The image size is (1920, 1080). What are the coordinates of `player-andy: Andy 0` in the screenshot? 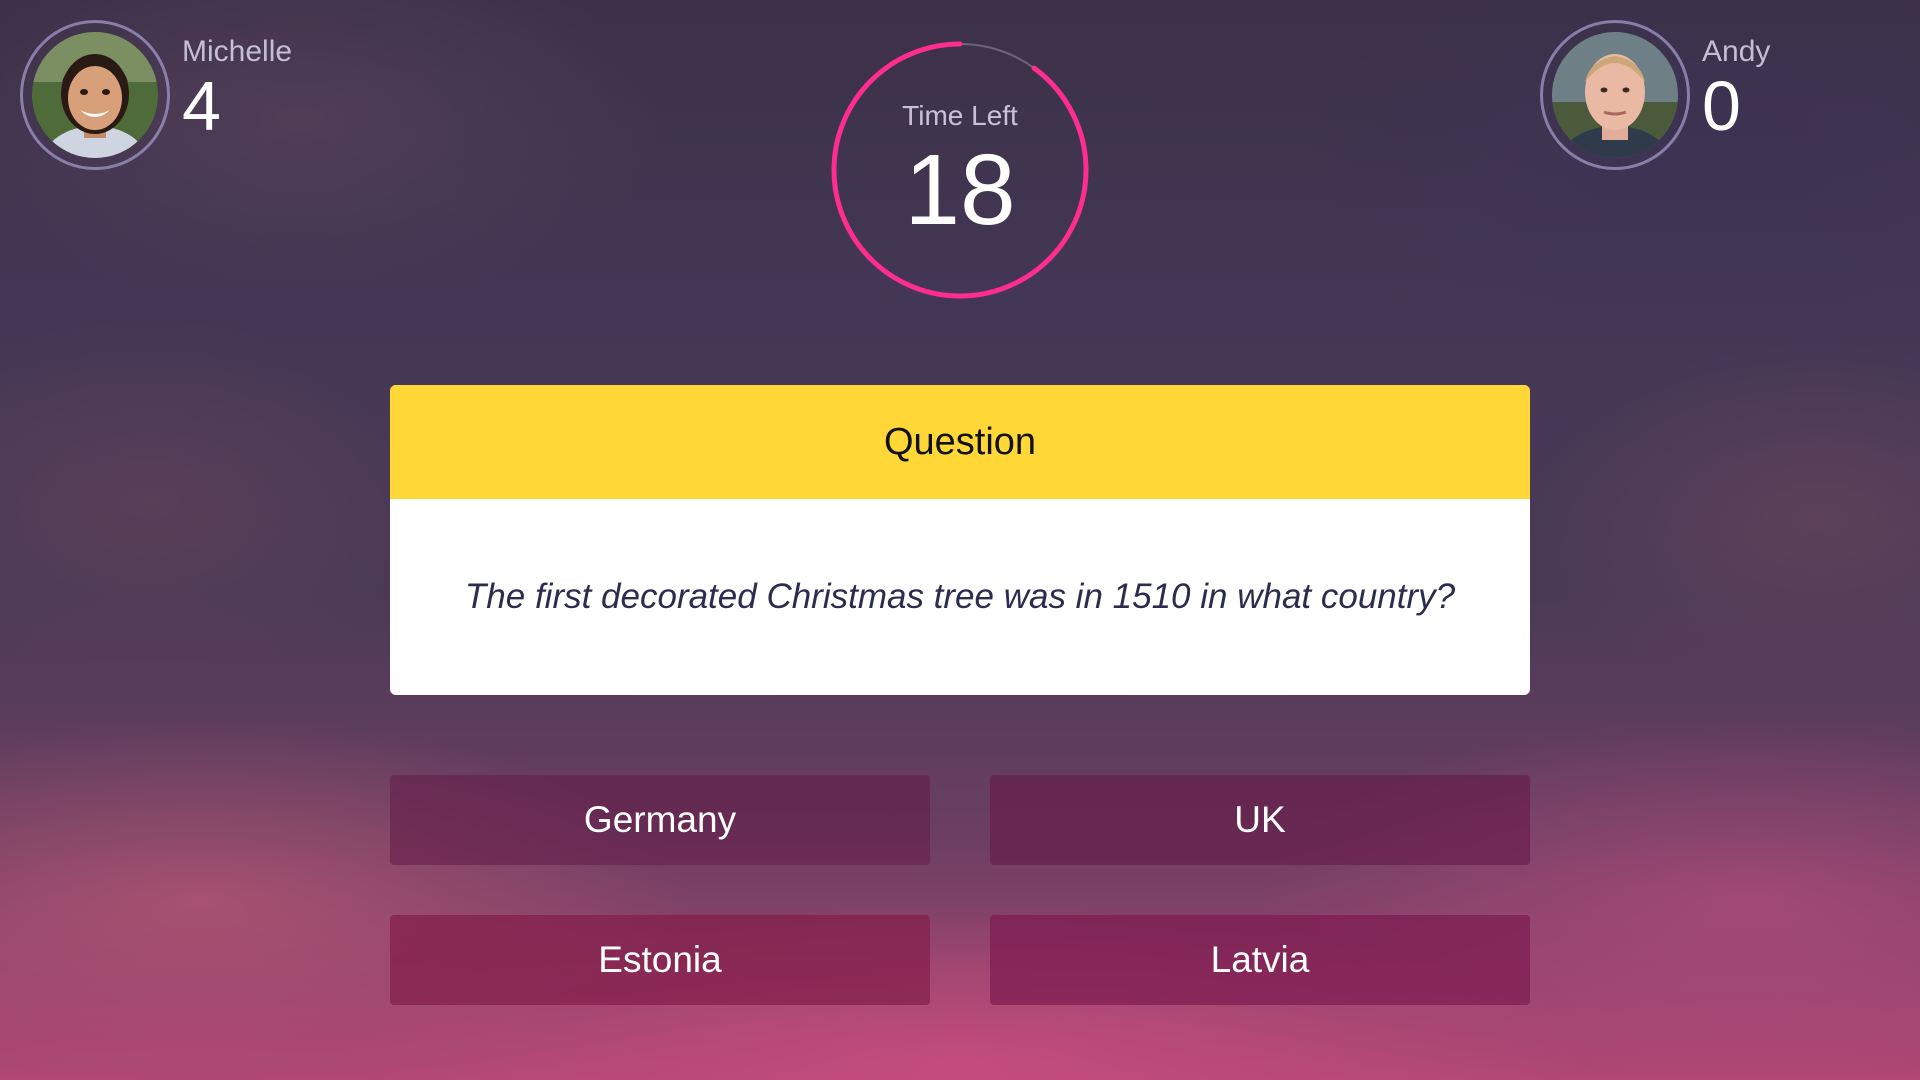 It's located at (1655, 95).